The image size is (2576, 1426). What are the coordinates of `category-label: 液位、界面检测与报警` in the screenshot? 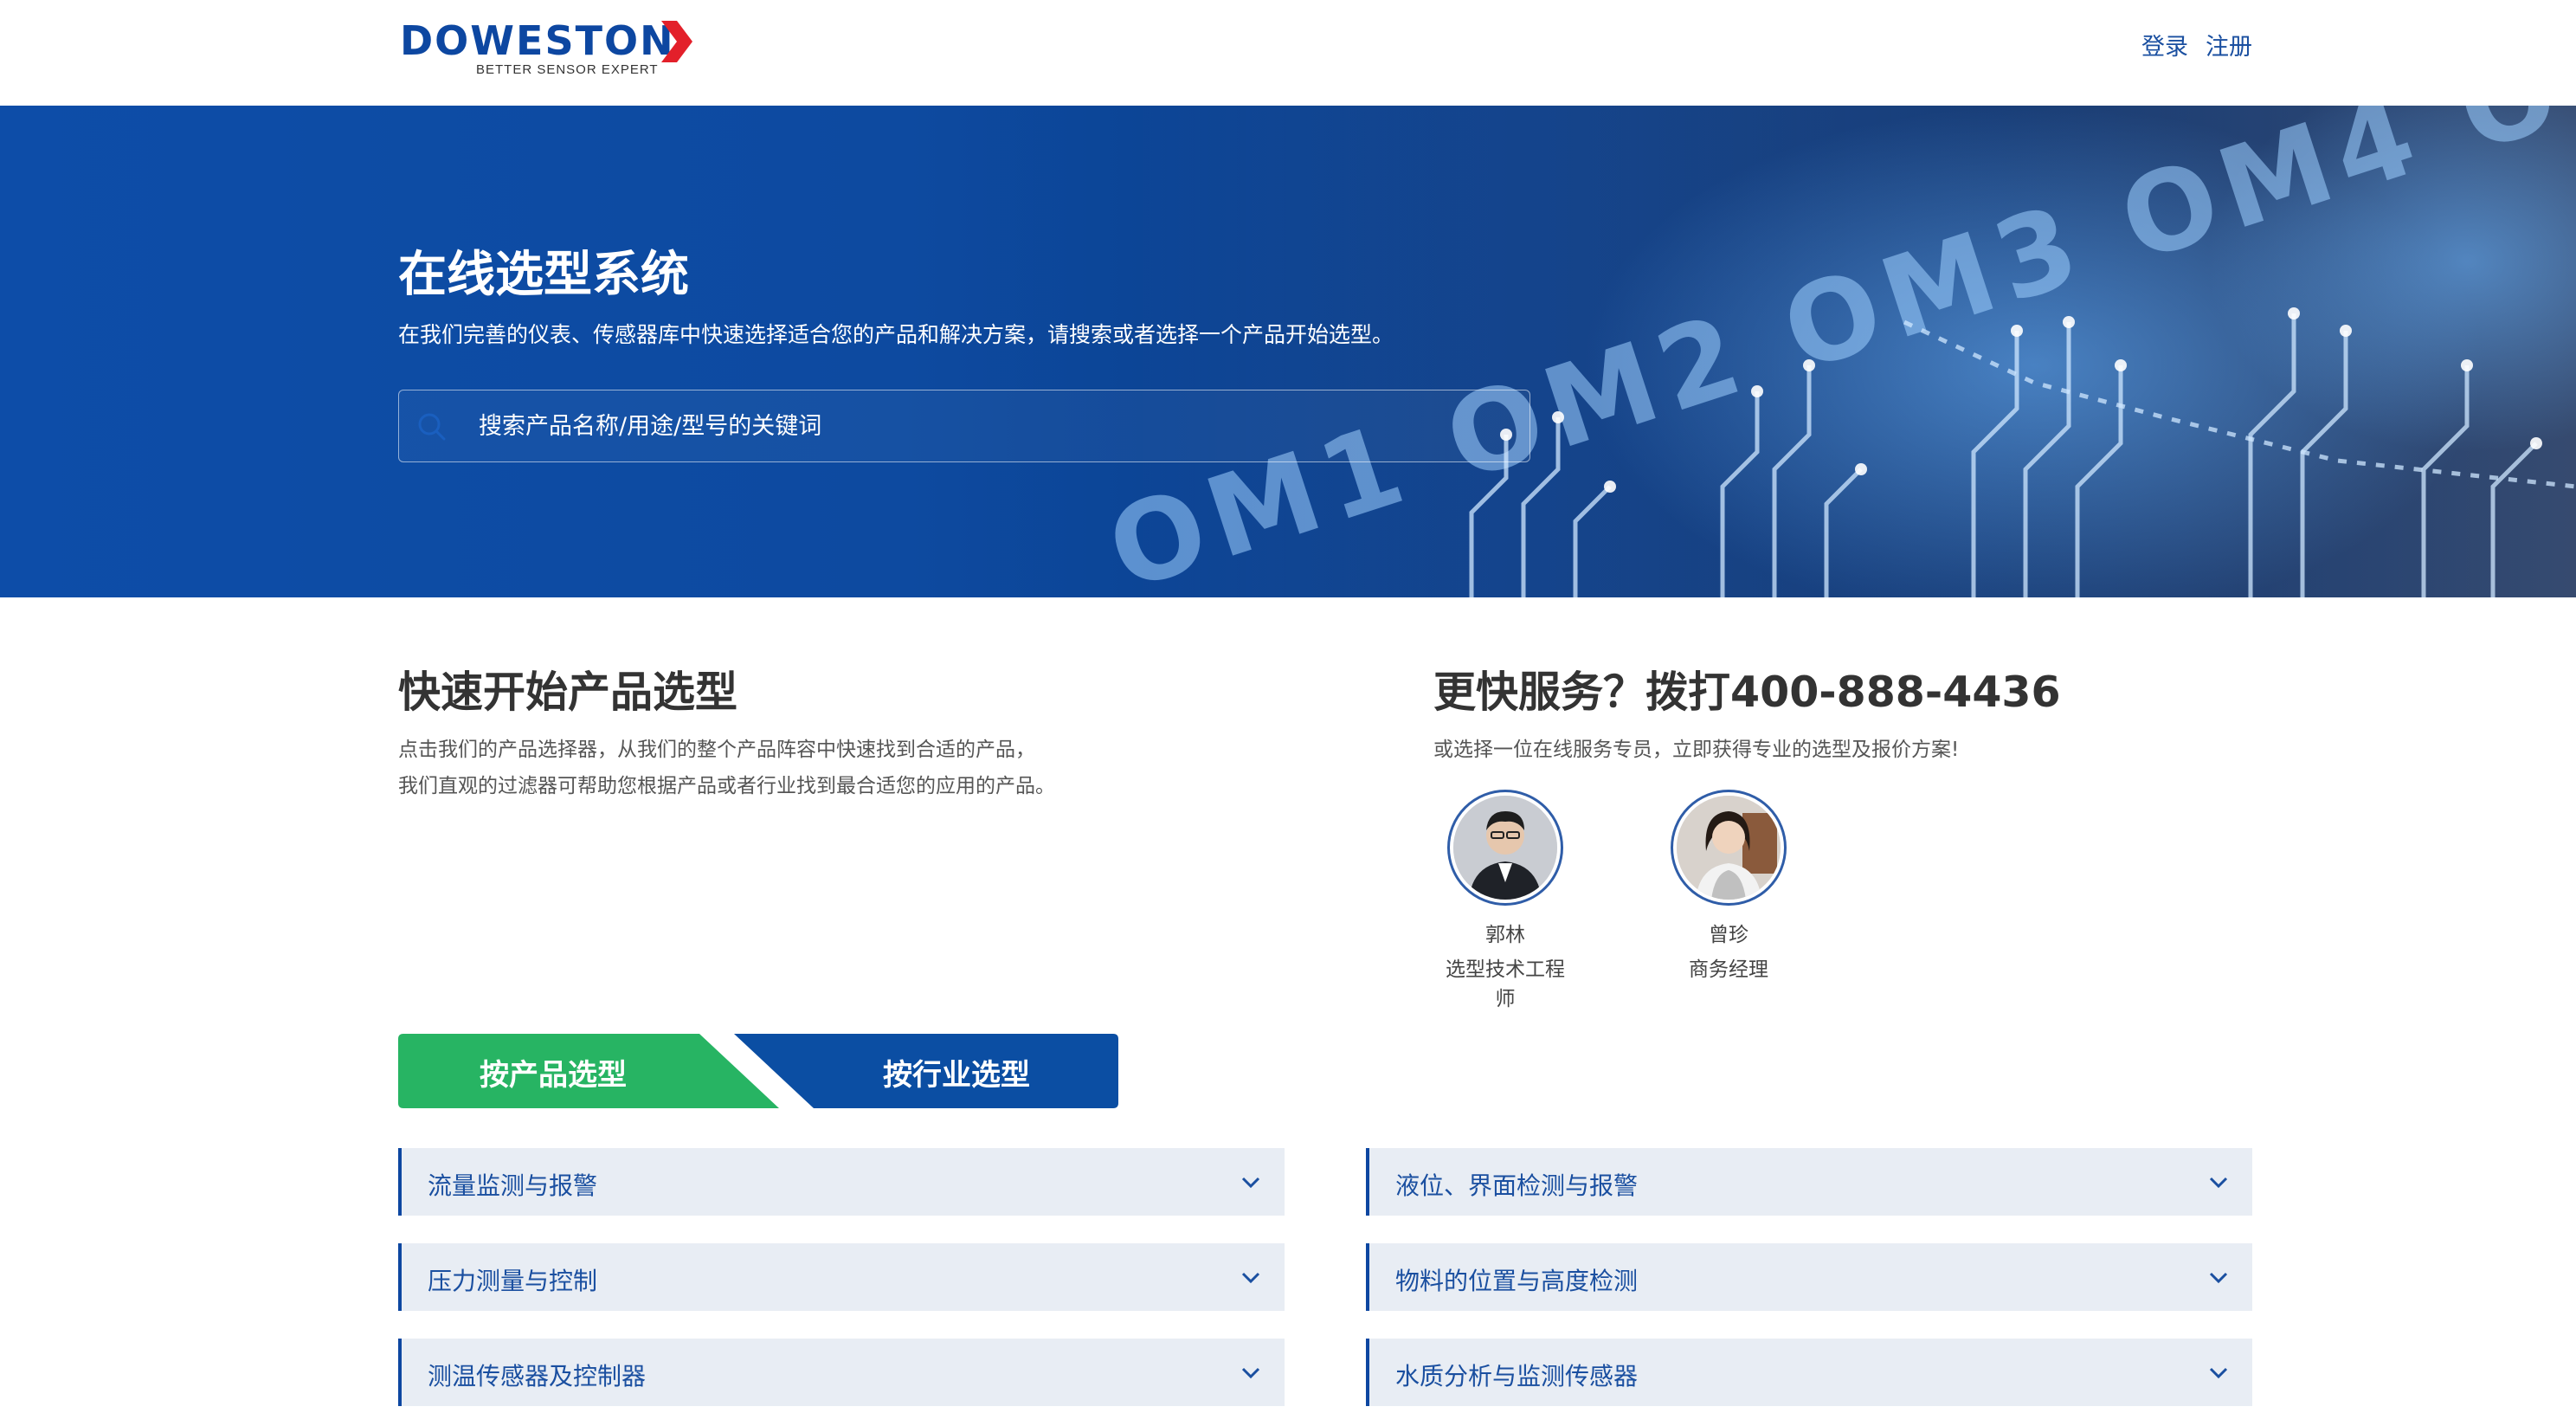 It's located at (1517, 1186).